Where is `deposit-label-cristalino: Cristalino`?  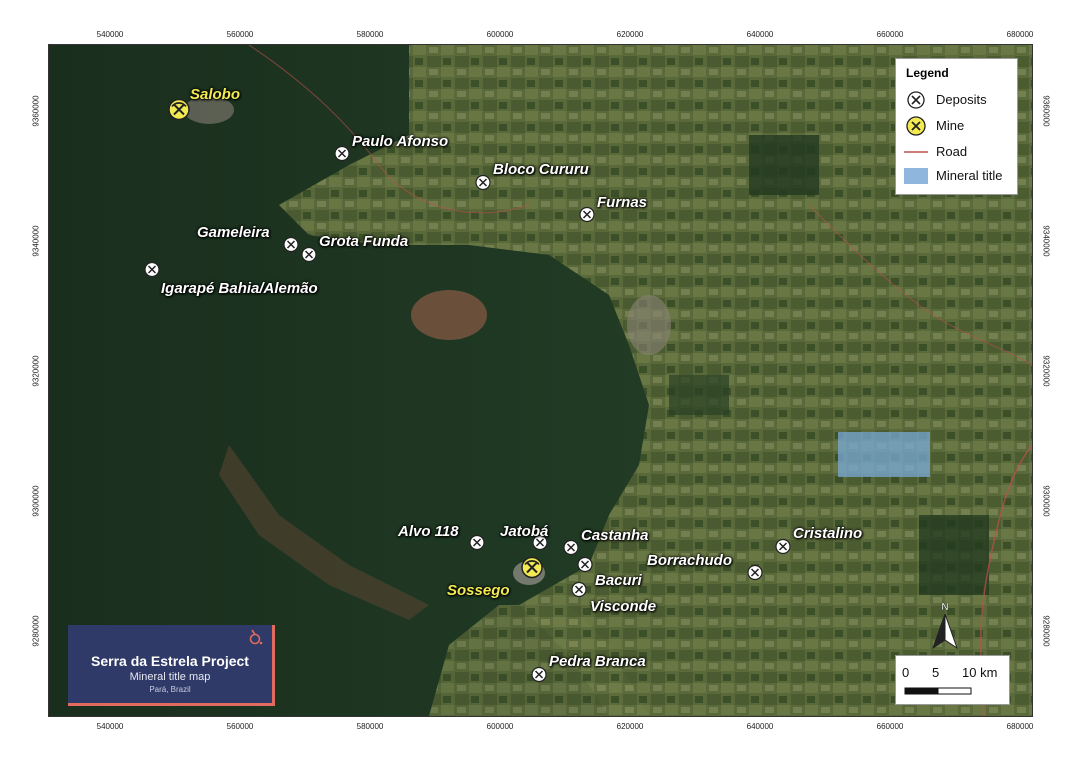
deposit-label-cristalino: Cristalino is located at coordinates (828, 533).